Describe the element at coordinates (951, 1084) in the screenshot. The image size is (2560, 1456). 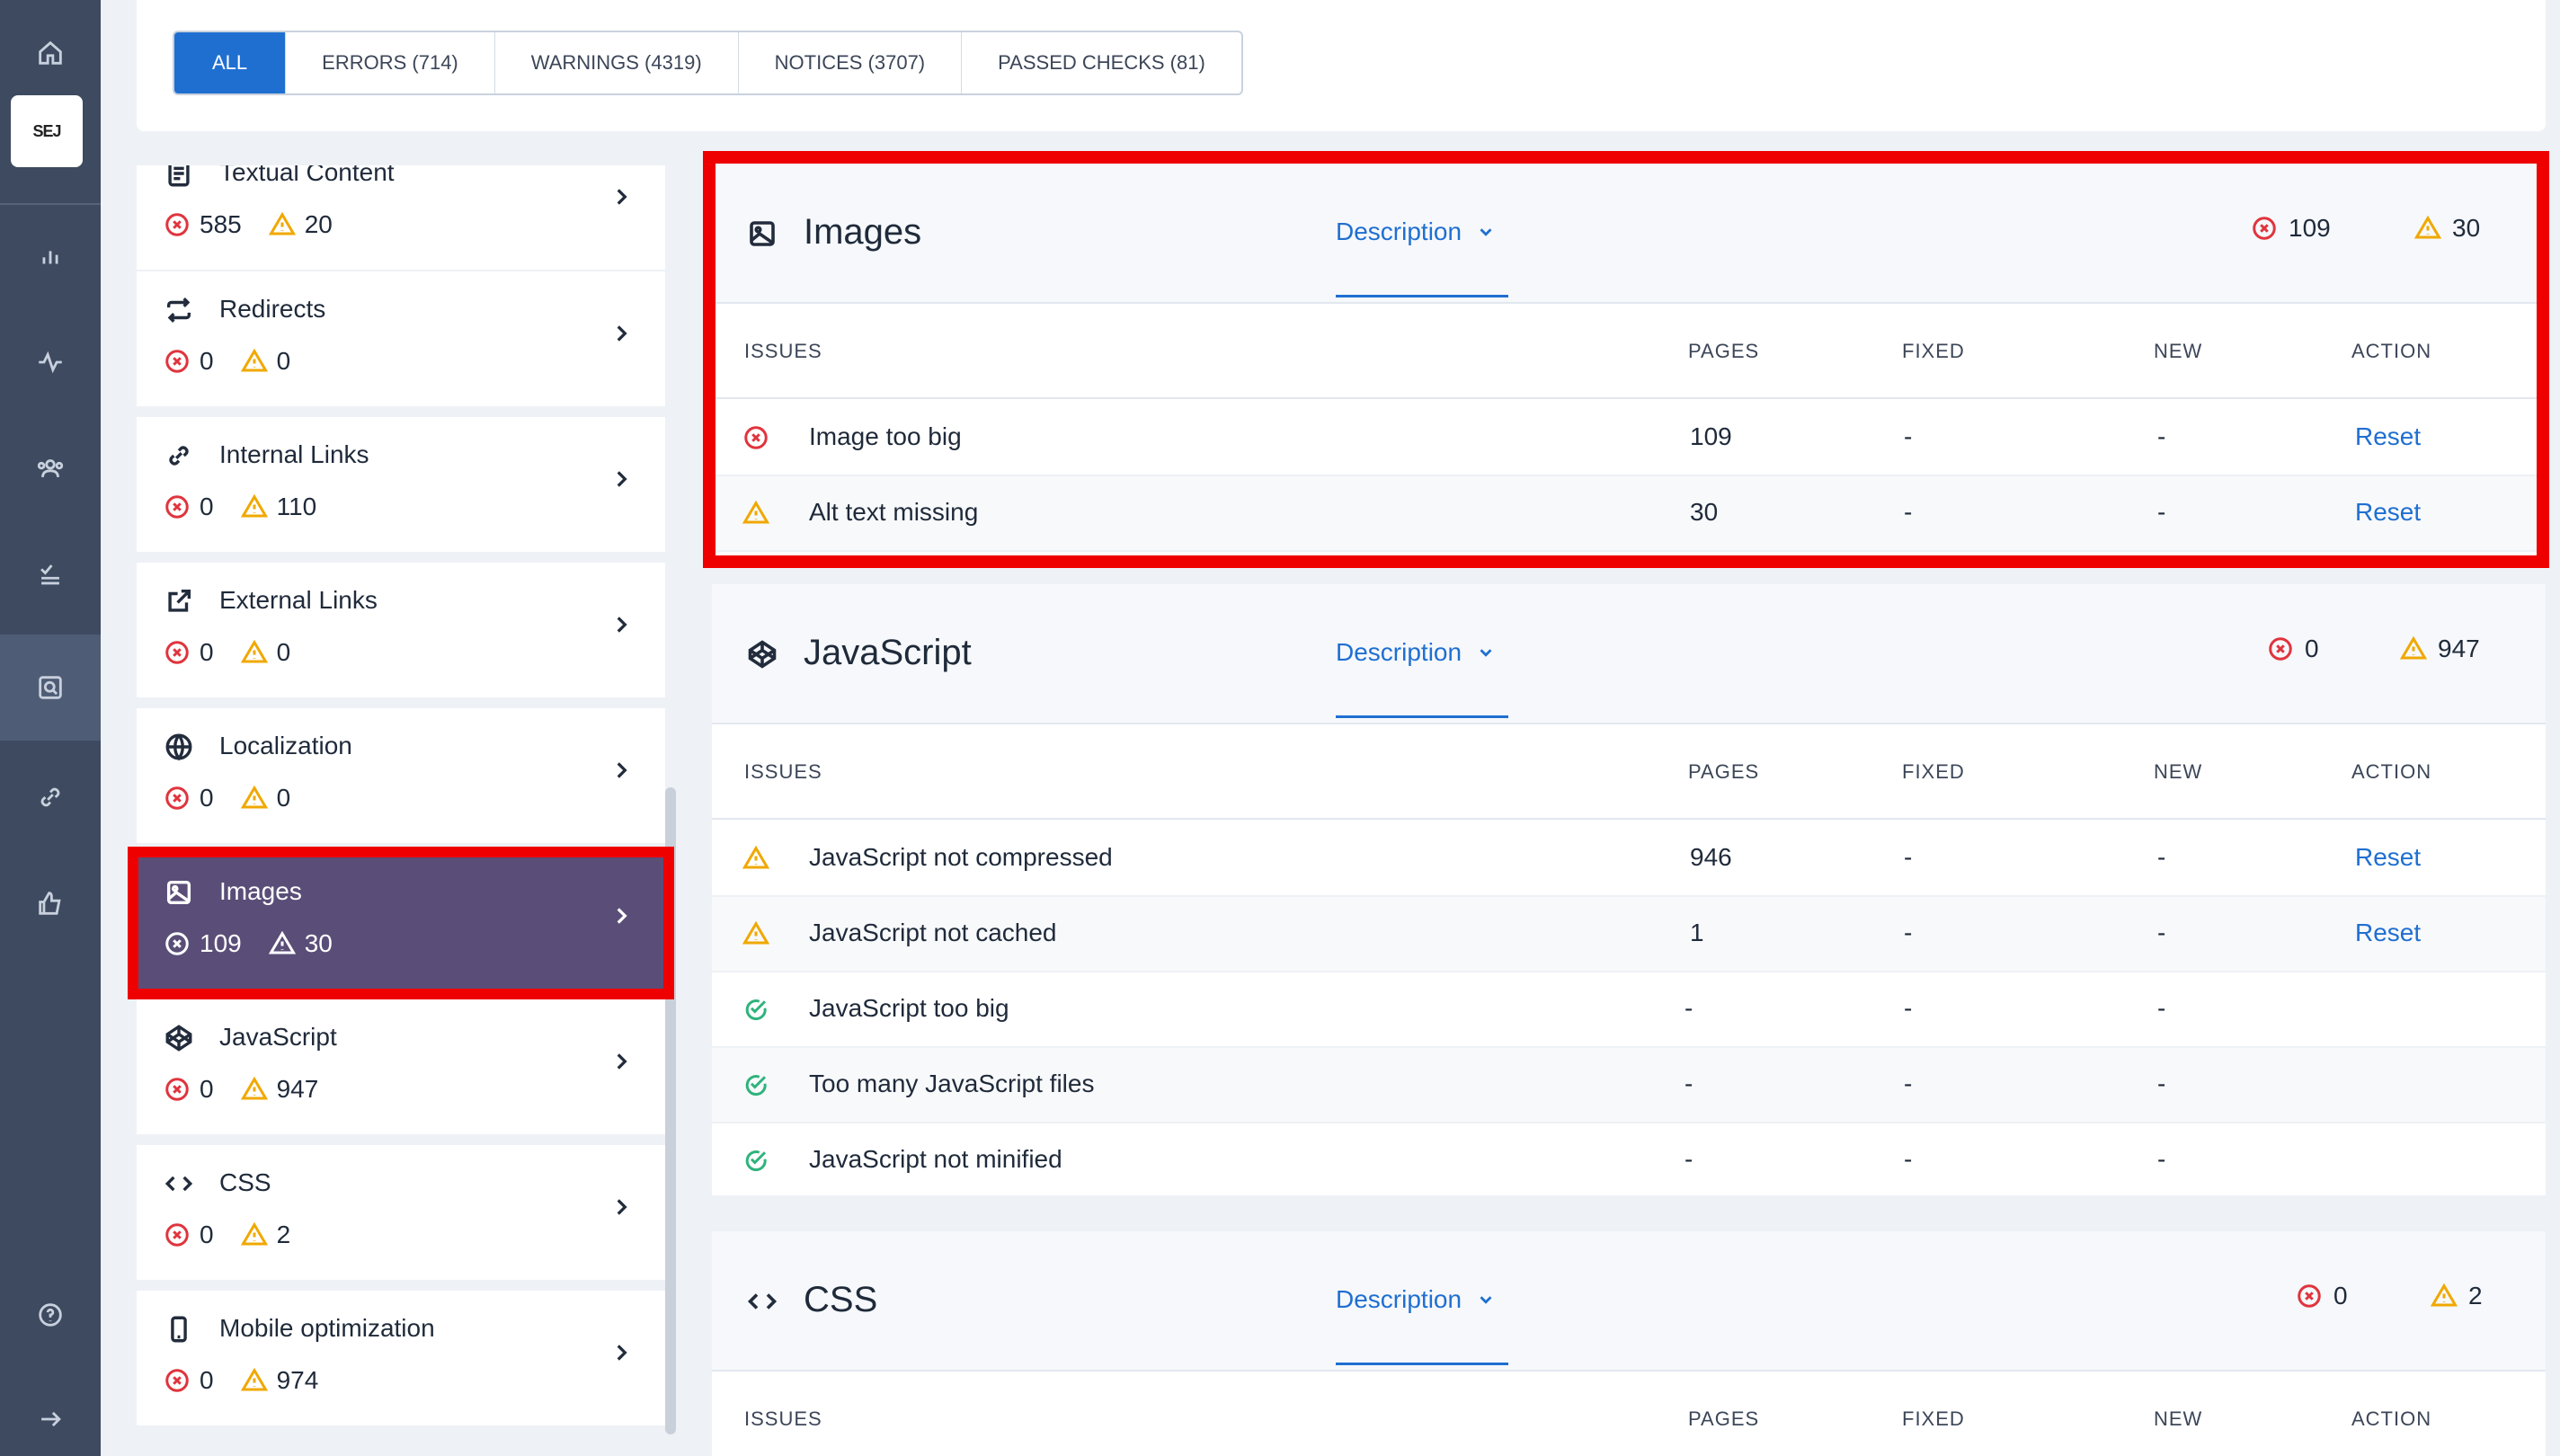
I see `issue-name: Too many JavaScript files` at that location.